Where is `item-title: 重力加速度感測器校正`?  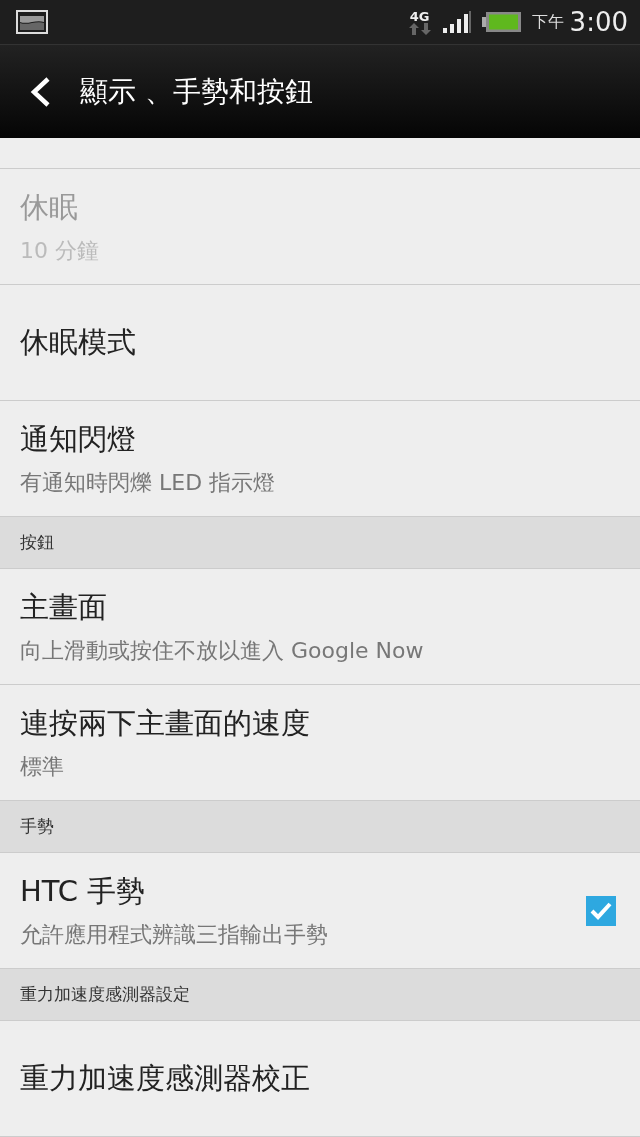
item-title: 重力加速度感測器校正 is located at coordinates (165, 1078).